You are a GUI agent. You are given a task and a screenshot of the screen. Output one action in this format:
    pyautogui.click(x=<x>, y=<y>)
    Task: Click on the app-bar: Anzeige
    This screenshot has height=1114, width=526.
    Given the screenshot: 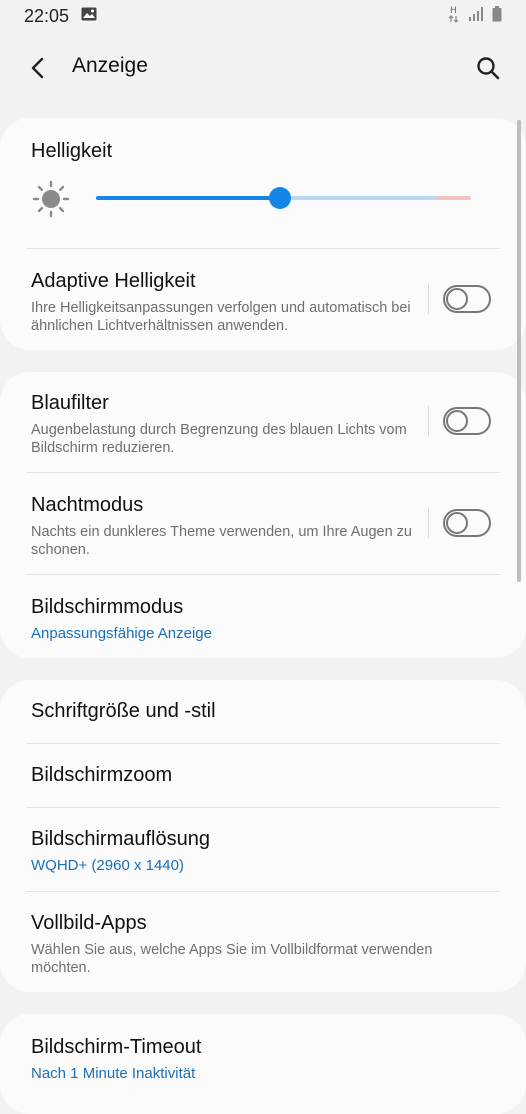 What is the action you would take?
    pyautogui.click(x=263, y=68)
    